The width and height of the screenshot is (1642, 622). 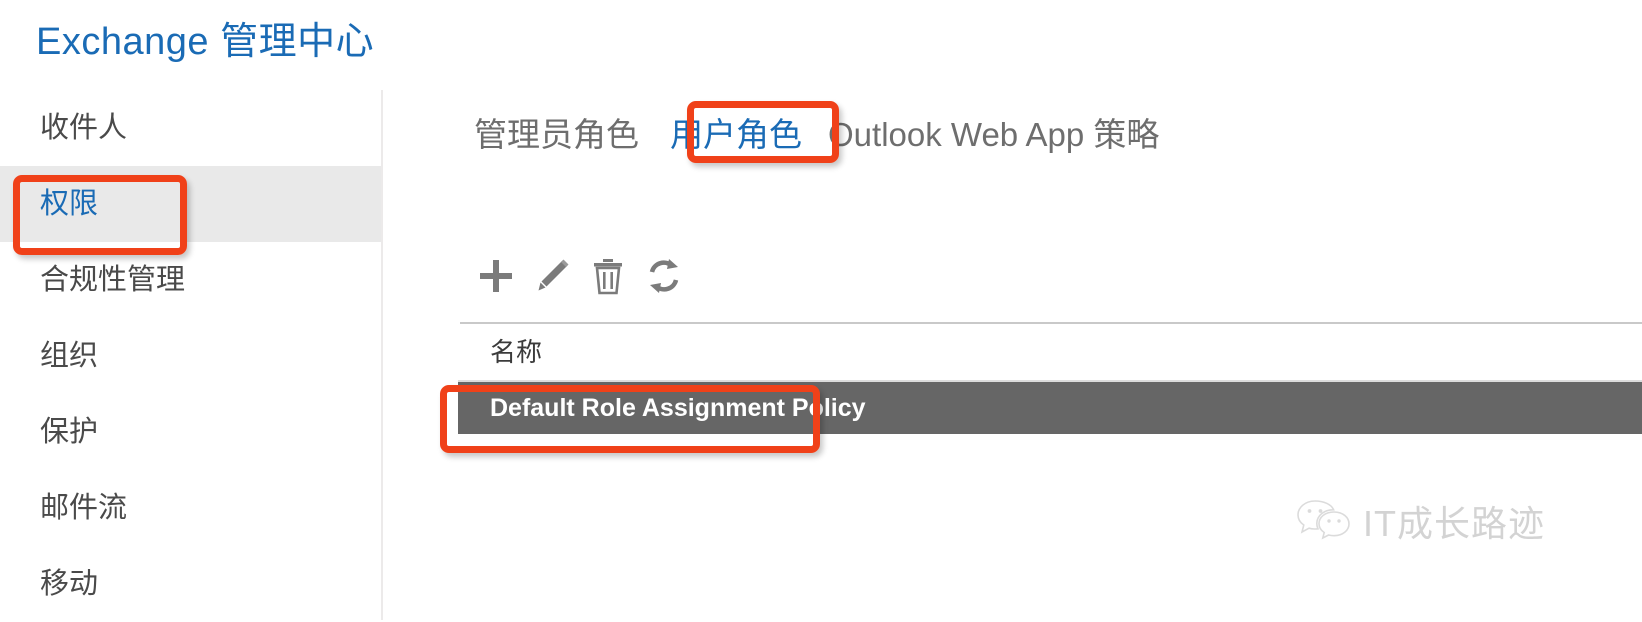 What do you see at coordinates (556, 134) in the screenshot?
I see `tab-label: 管理员角色` at bounding box center [556, 134].